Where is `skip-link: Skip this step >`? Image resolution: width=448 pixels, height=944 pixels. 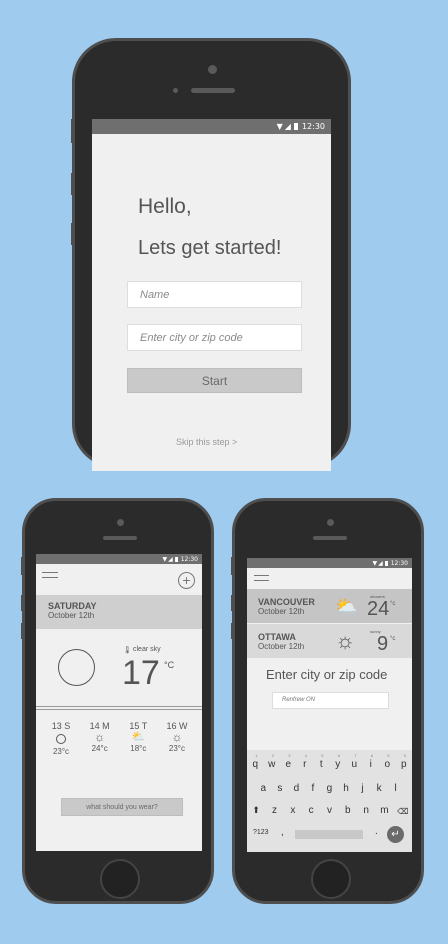 skip-link: Skip this step > is located at coordinates (206, 442).